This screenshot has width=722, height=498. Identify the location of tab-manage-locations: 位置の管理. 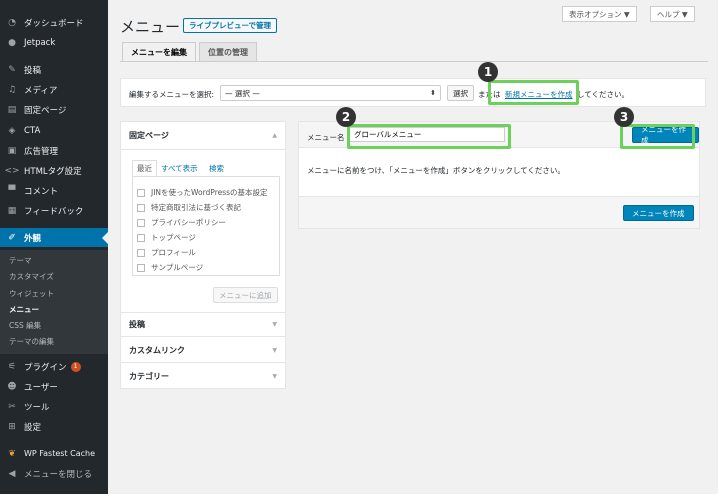
(228, 51).